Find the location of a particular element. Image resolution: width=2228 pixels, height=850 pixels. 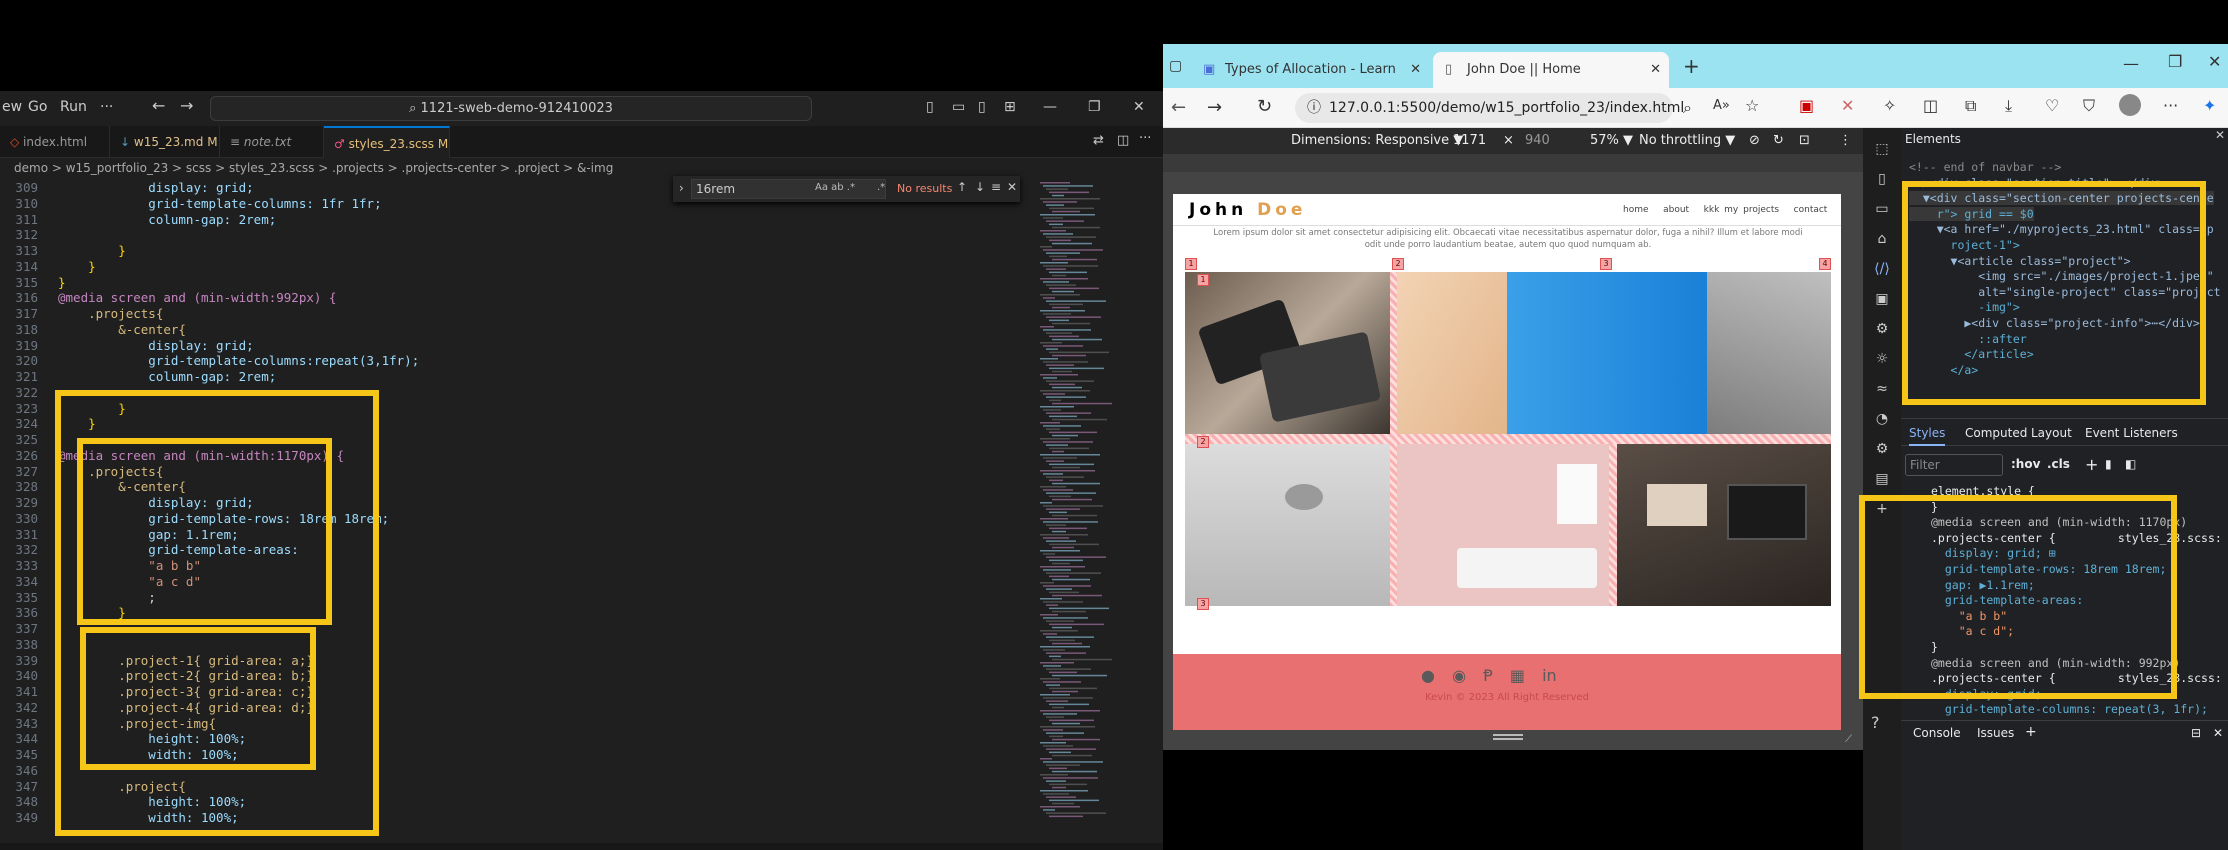

find-input: 16rem is located at coordinates (788, 189).